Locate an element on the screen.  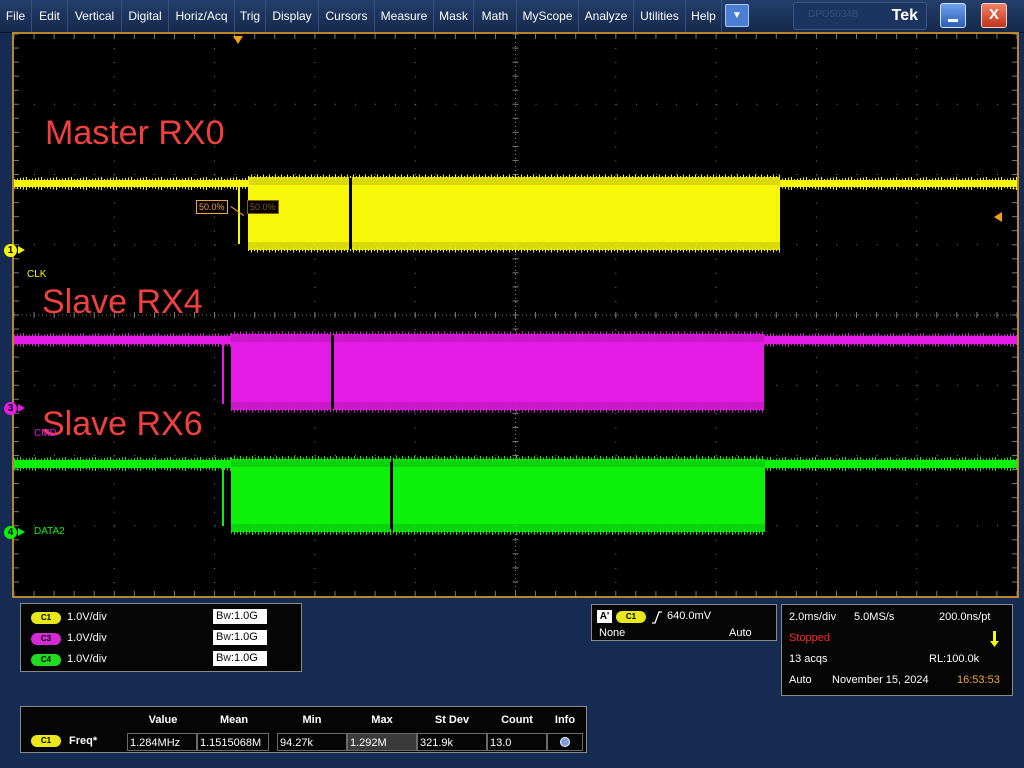
menu-help: Help is located at coordinates (704, 16).